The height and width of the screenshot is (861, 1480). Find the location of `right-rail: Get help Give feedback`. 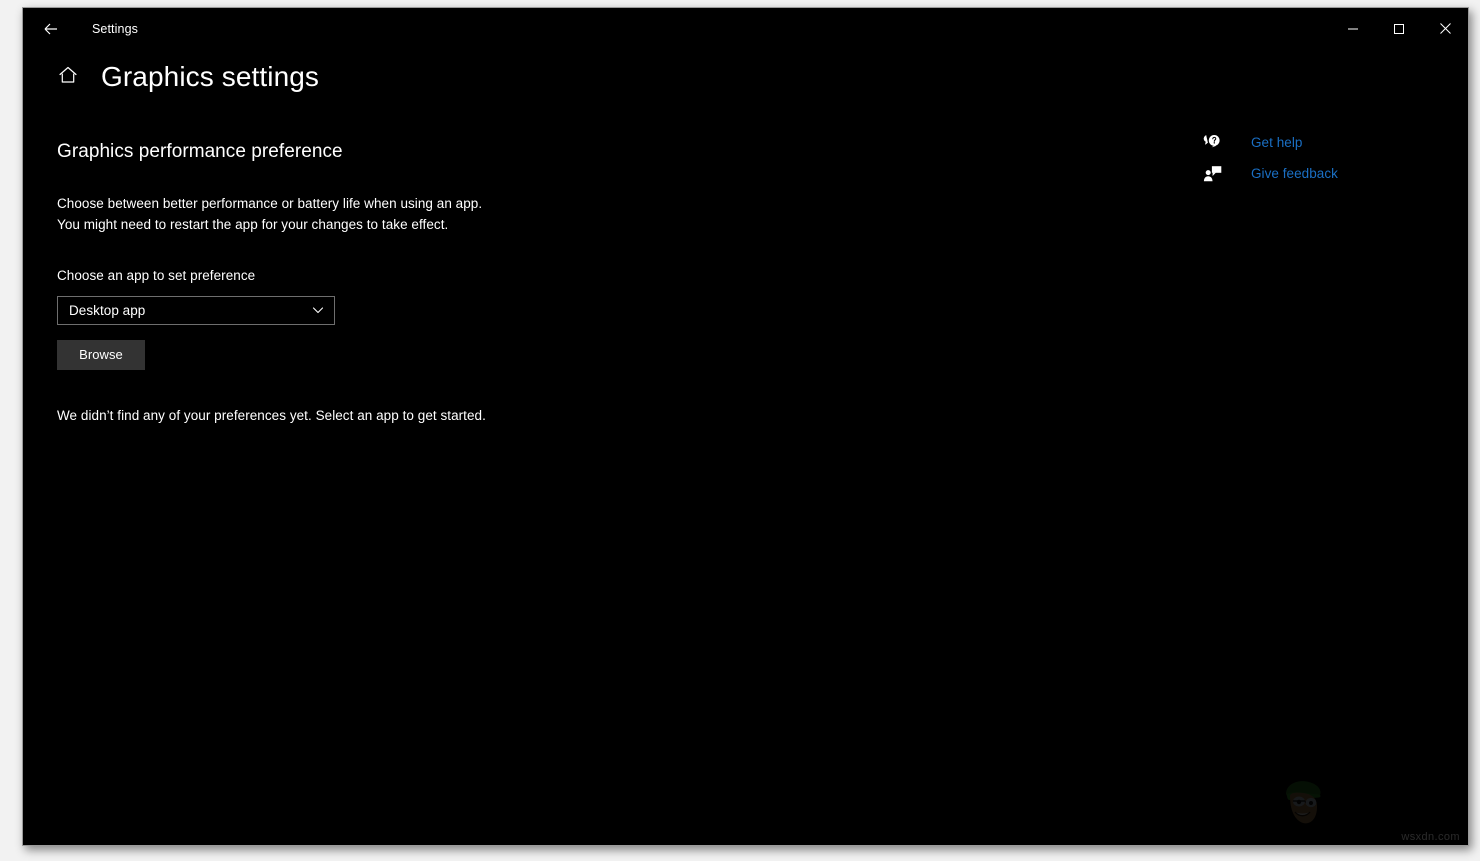

right-rail: Get help Give feedback is located at coordinates (1318, 161).